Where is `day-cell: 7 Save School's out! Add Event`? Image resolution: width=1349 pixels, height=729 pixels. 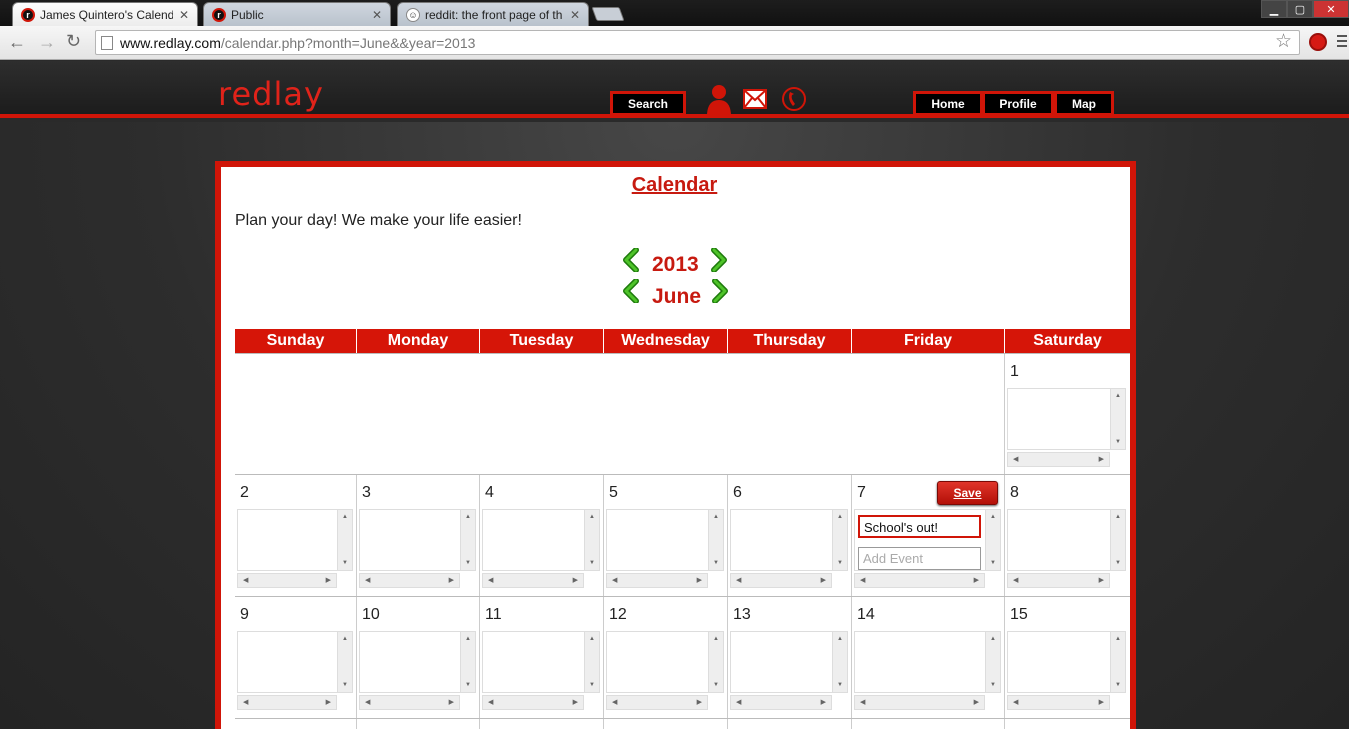 day-cell: 7 Save School's out! Add Event is located at coordinates (928, 535).